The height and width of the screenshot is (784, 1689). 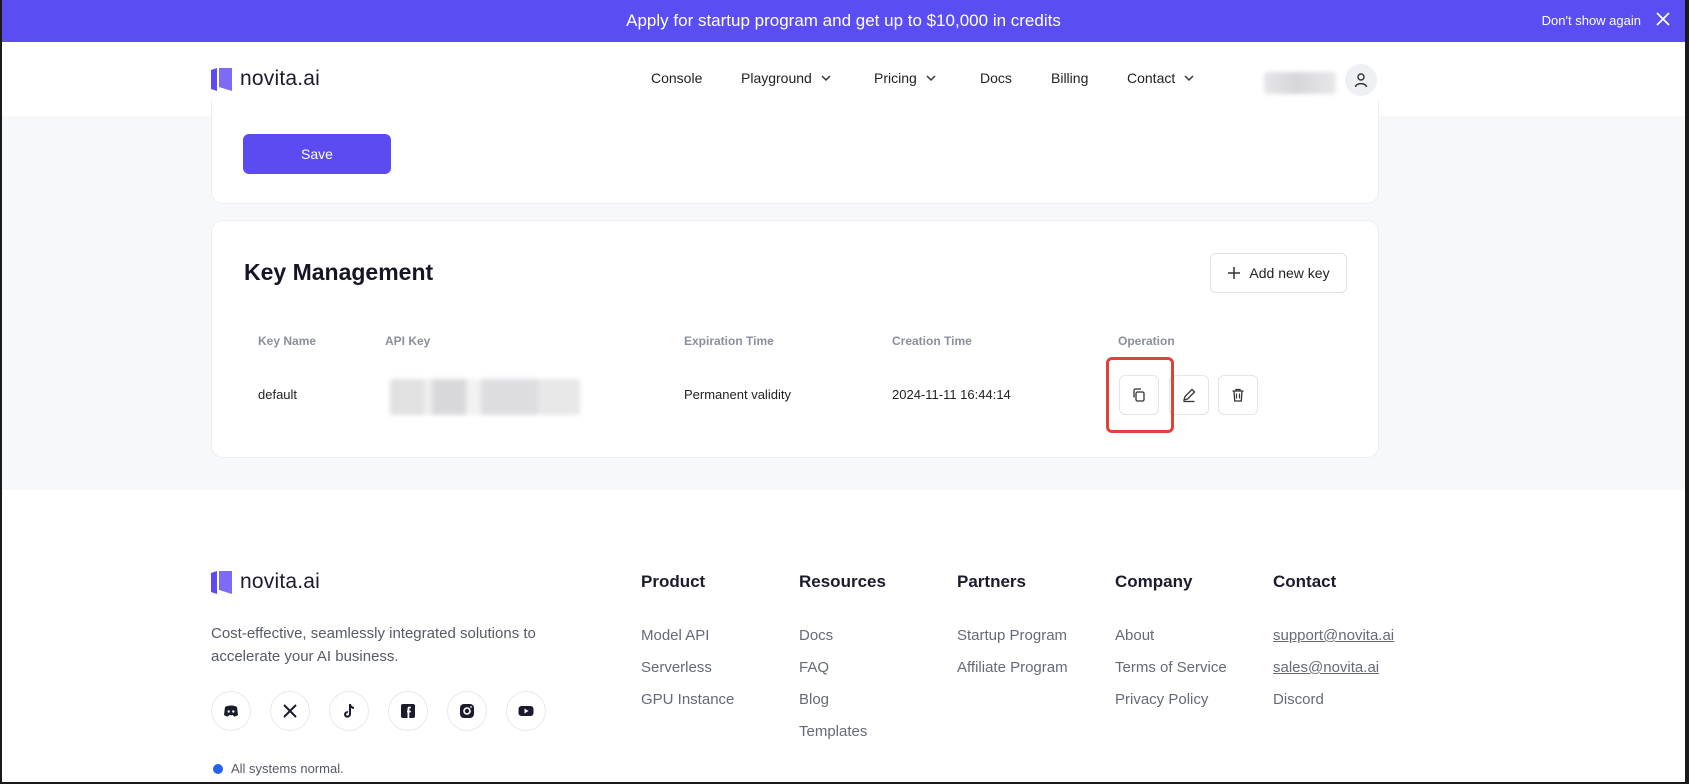 I want to click on brand-name: novita.ai, so click(x=280, y=581).